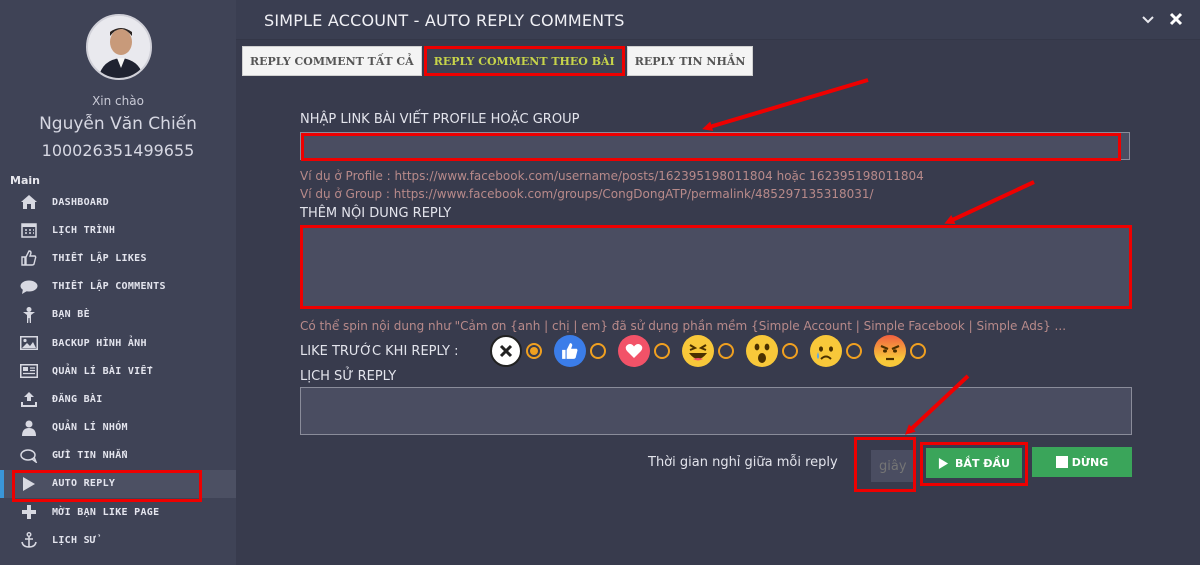 The height and width of the screenshot is (565, 1200). Describe the element at coordinates (77, 399) in the screenshot. I see `sidebar-item-label: ĐĂNG BÀI` at that location.